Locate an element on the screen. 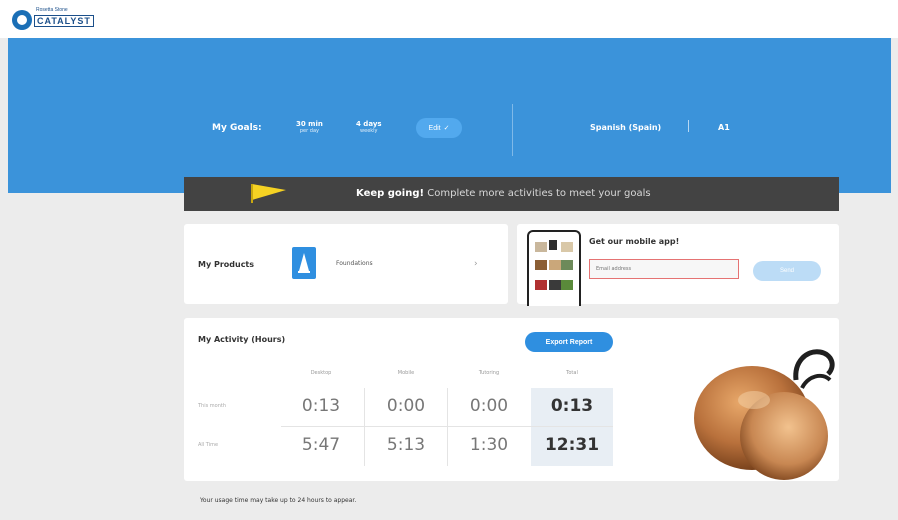 The image size is (898, 520). mobile-app-card: Get our mobile app! Send is located at coordinates (678, 265).